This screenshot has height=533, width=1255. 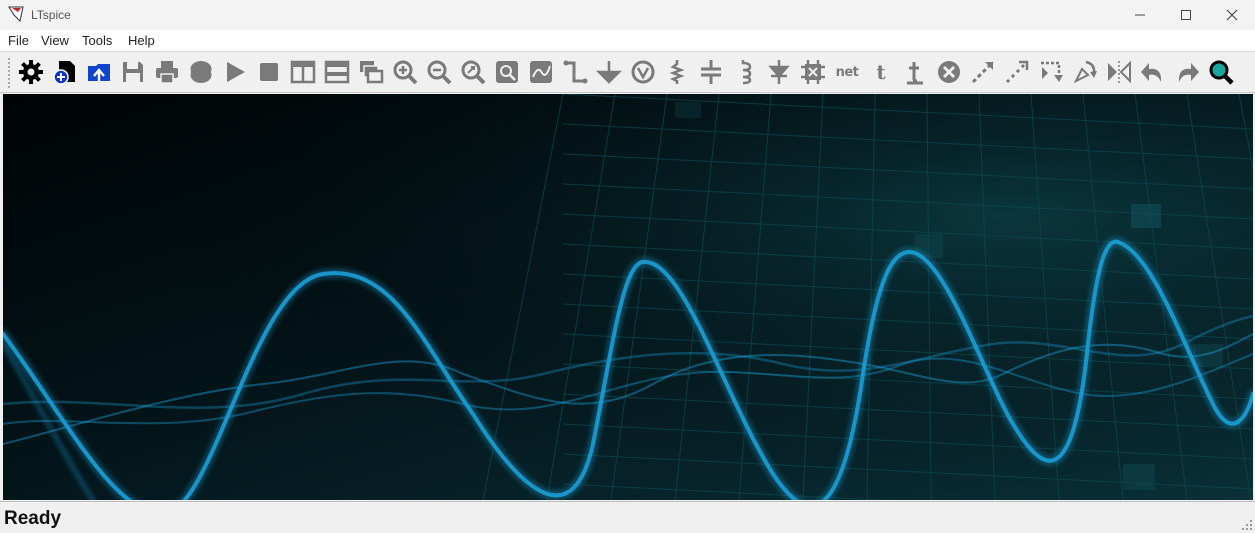 What do you see at coordinates (627, 40) in the screenshot?
I see `menu-bar: File View Tools Help` at bounding box center [627, 40].